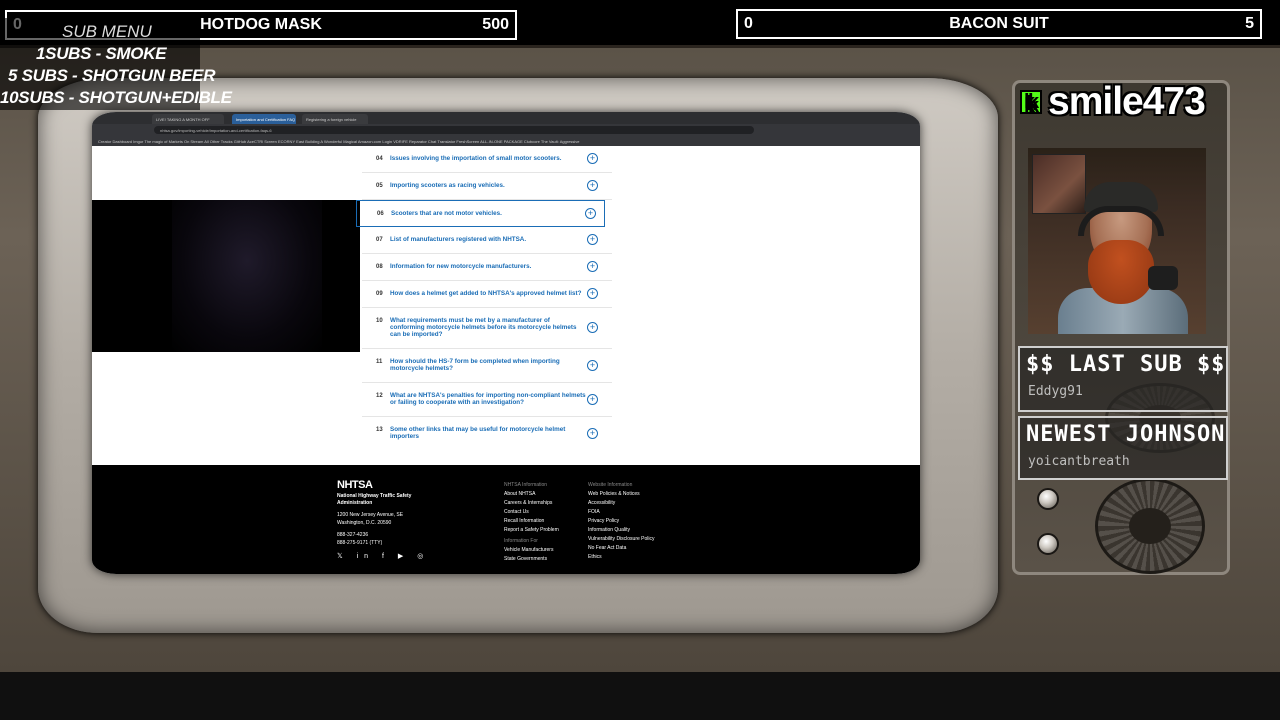  What do you see at coordinates (531, 530) in the screenshot?
I see `footer-link: Report a Safety Problem` at bounding box center [531, 530].